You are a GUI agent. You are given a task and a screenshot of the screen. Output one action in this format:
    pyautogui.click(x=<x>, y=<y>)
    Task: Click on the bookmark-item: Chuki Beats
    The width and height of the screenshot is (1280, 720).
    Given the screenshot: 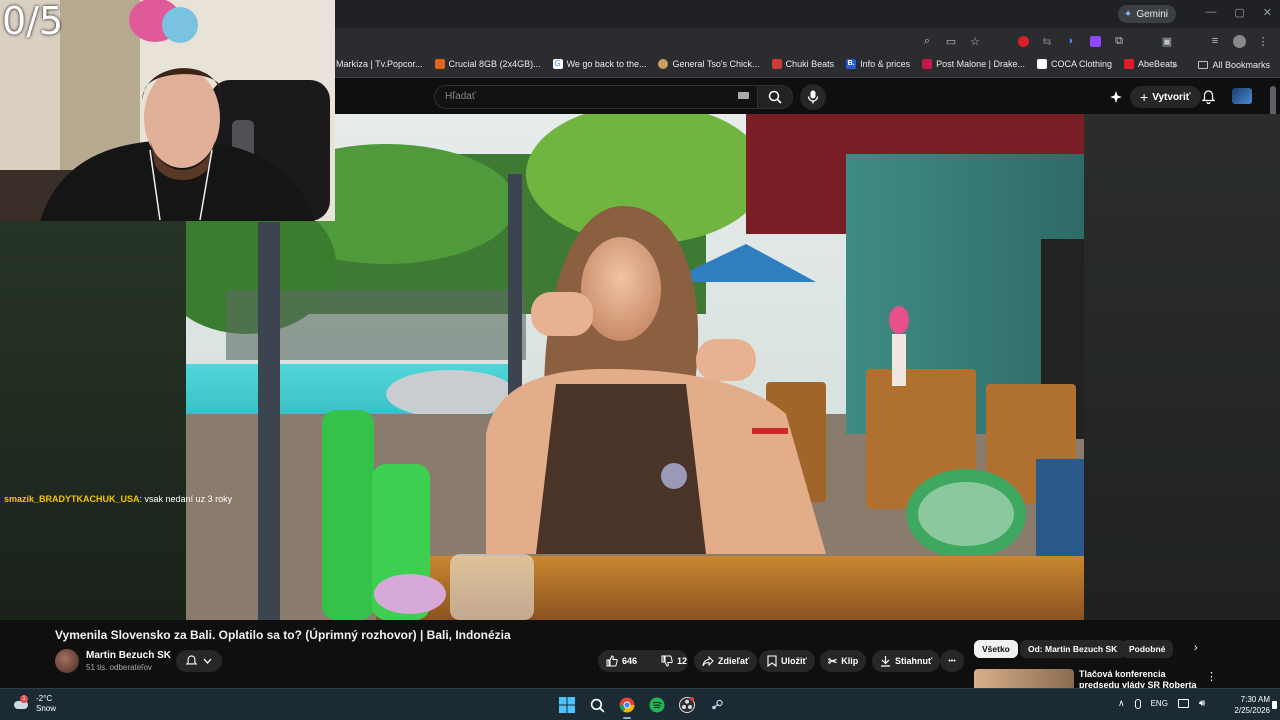 What is the action you would take?
    pyautogui.click(x=802, y=64)
    